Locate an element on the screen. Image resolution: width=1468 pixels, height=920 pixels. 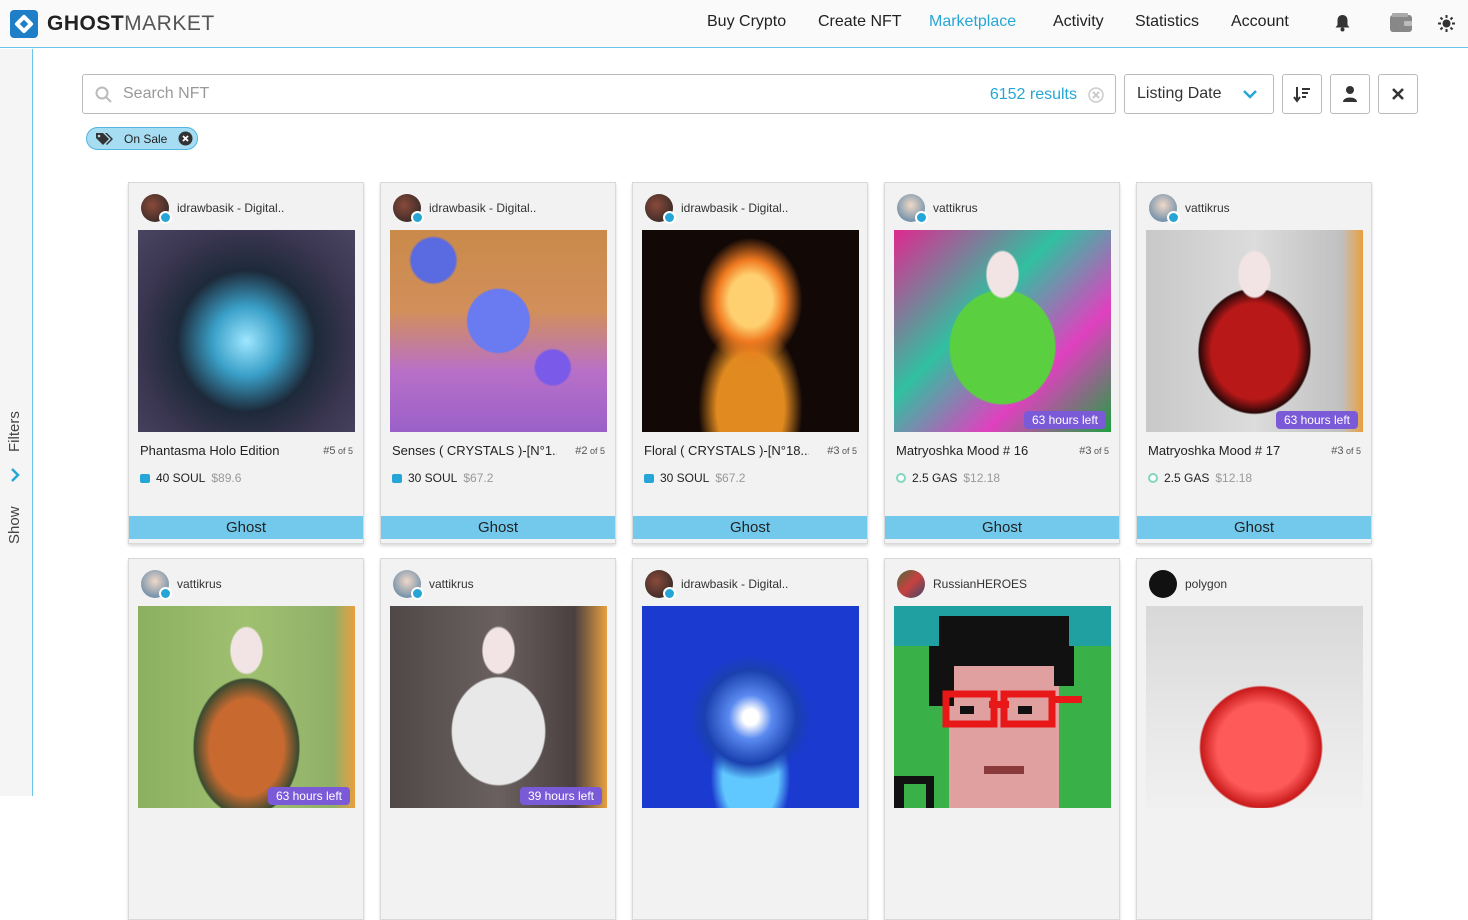
sun-theme-icon is located at coordinates (1446, 23).